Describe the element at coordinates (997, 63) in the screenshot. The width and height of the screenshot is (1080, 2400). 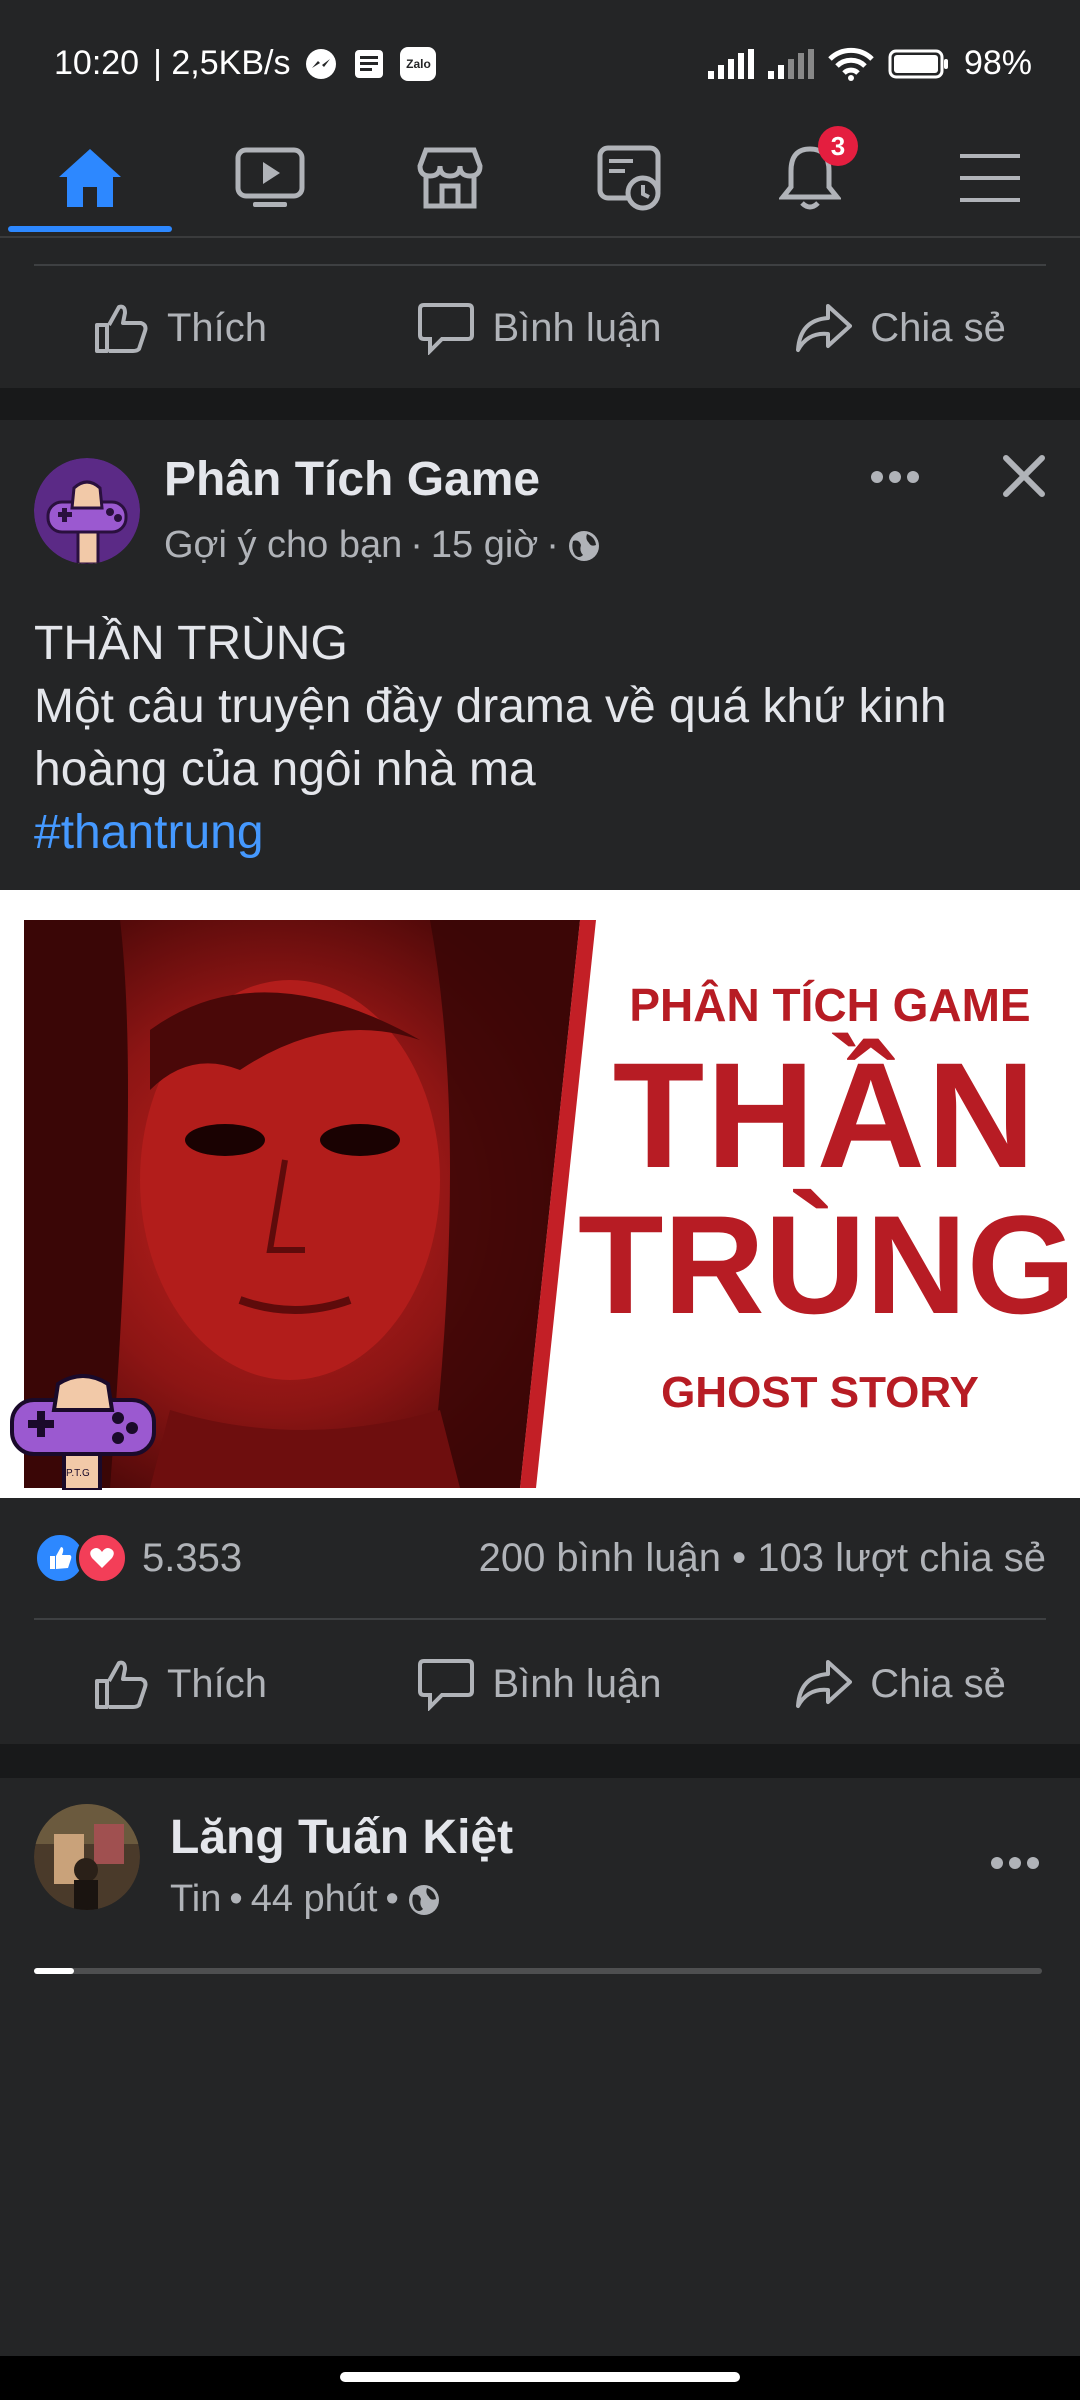
I see `battery-level: 98%` at that location.